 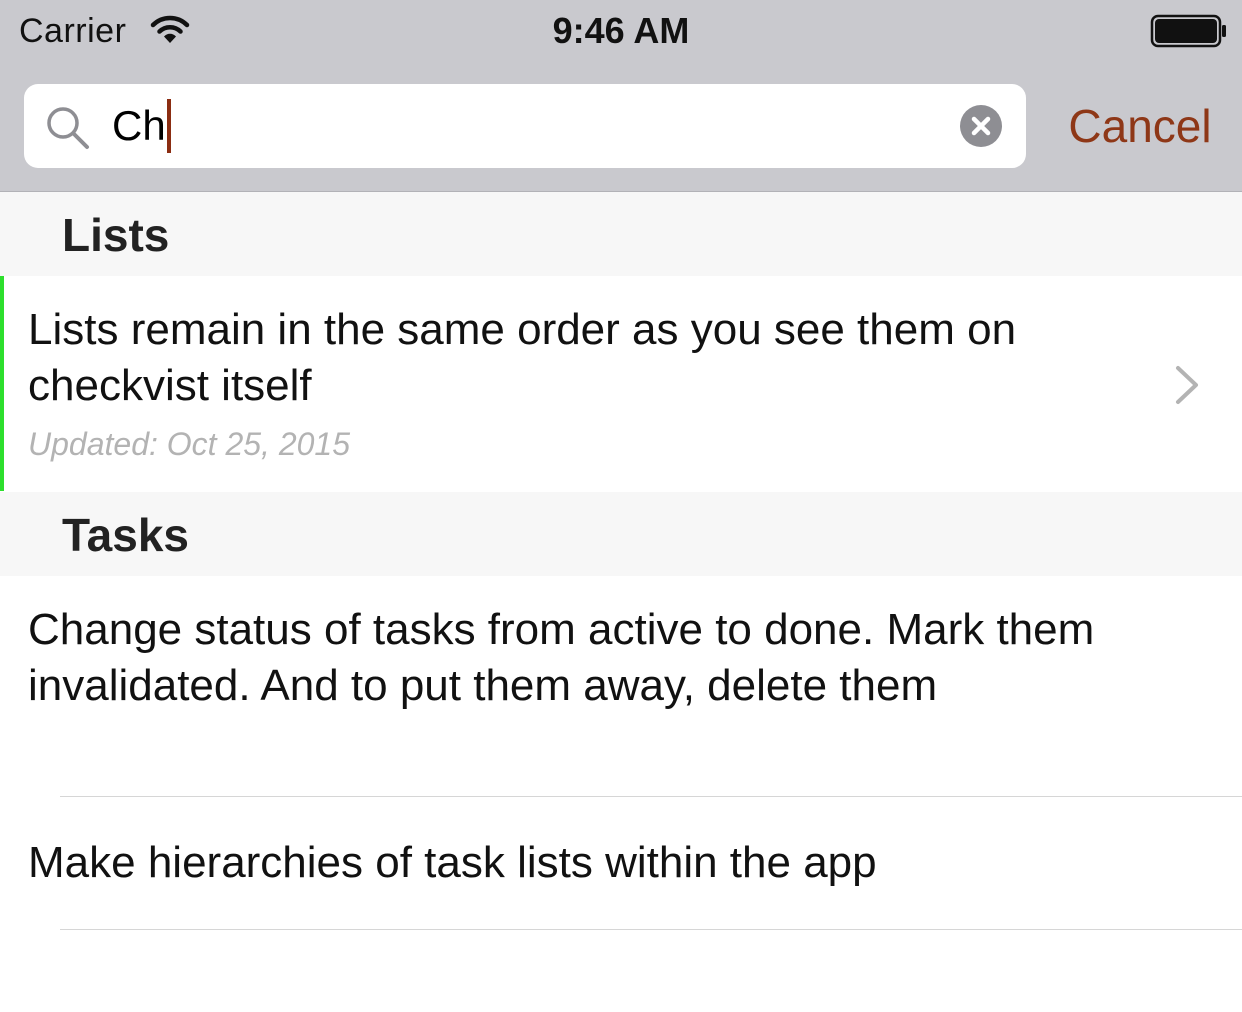 I want to click on search-query: Ch, so click(x=141, y=126).